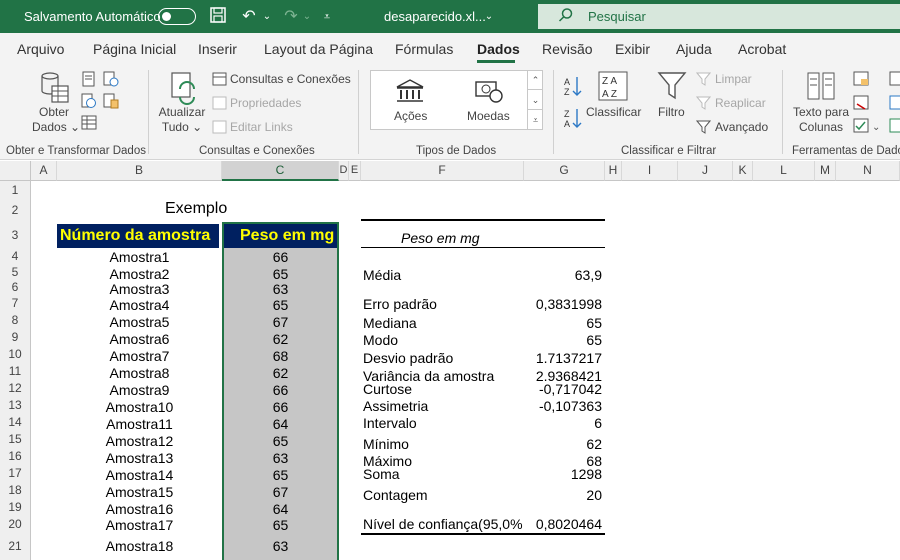 The width and height of the screenshot is (900, 560). I want to click on stat-label-cell: Soma, so click(444, 474).